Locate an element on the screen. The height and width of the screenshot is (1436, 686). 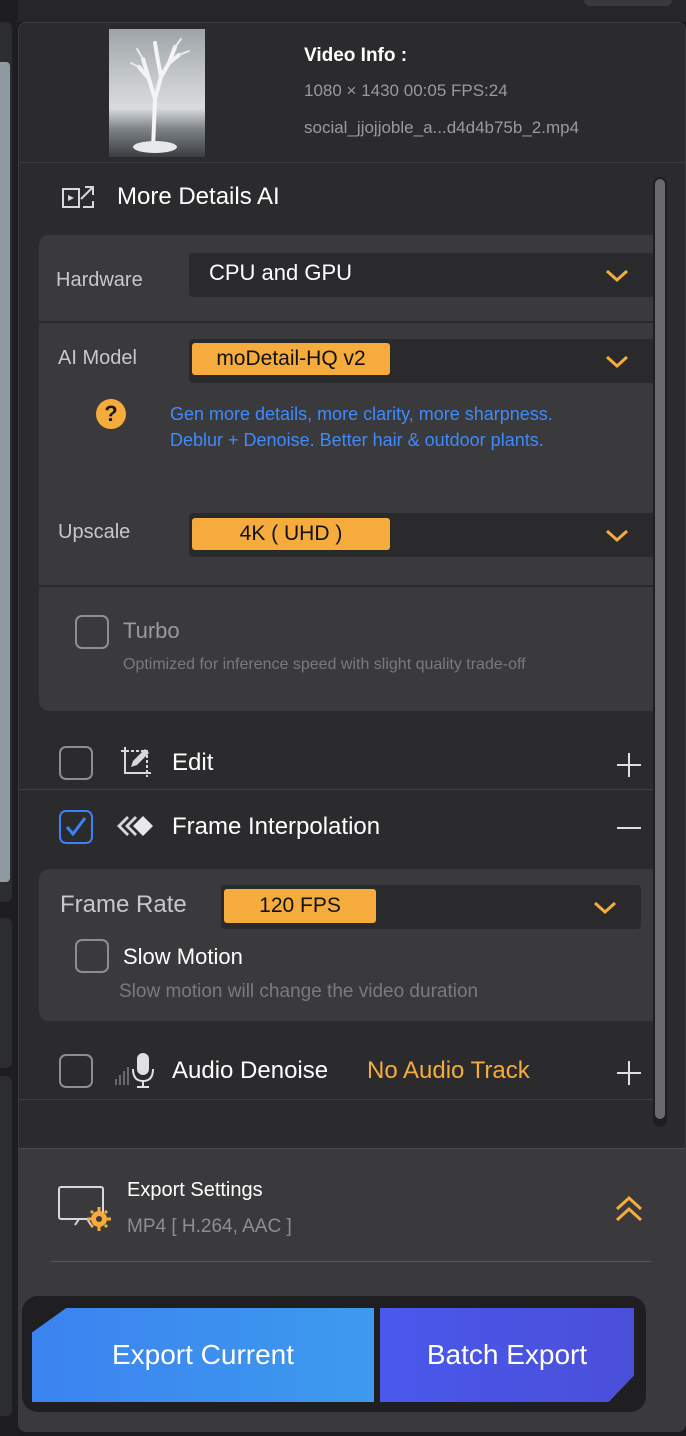
upscale-value: 4K ( UHD ) is located at coordinates (291, 534).